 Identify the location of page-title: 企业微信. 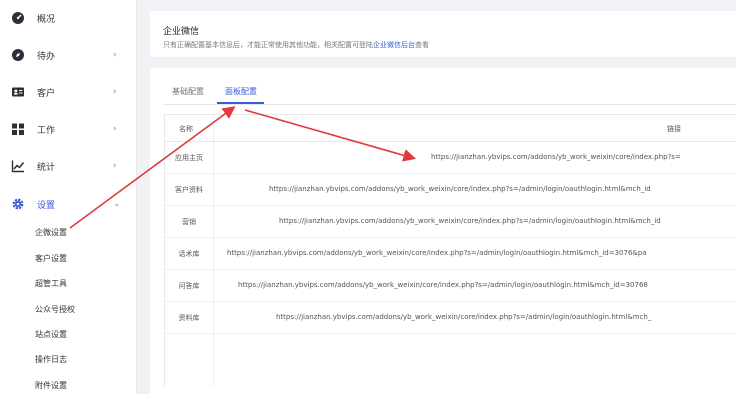
(181, 32).